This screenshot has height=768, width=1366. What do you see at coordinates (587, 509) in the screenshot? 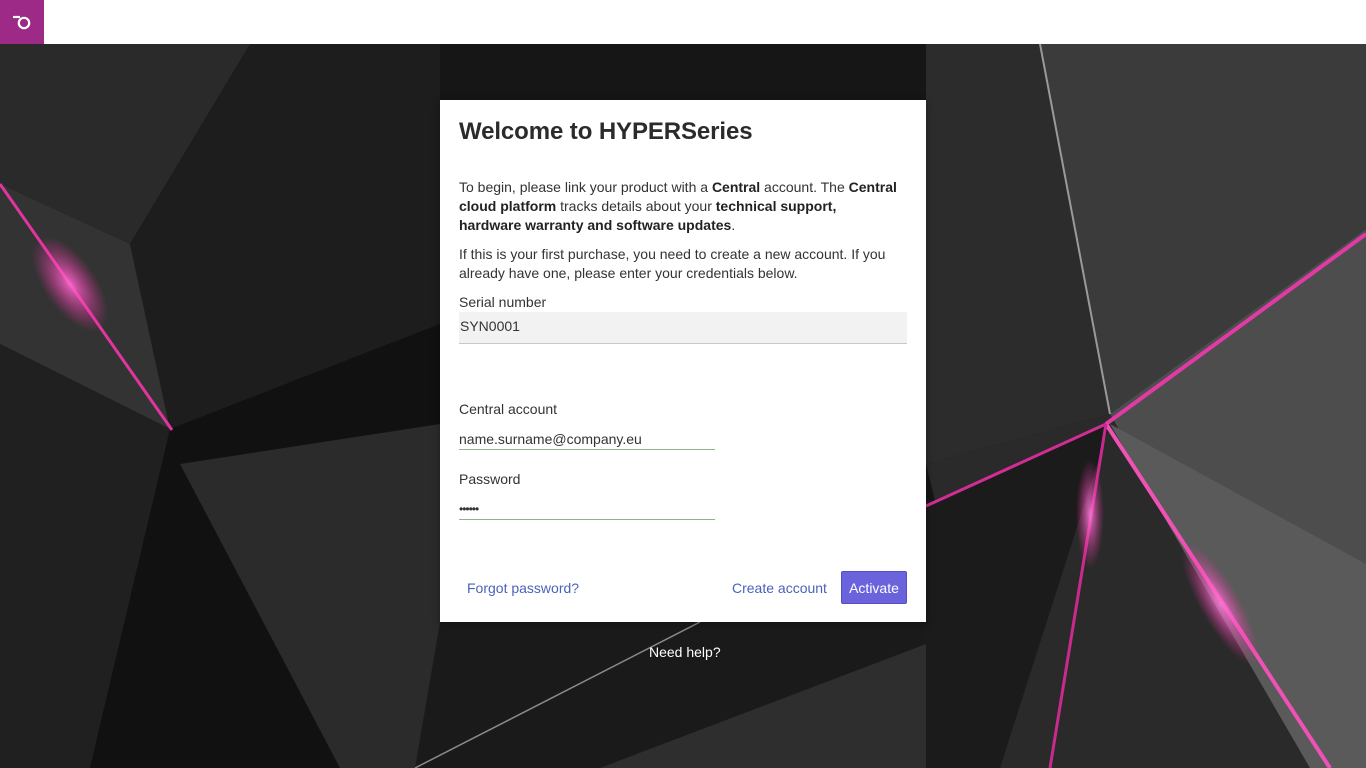
I see `password-input` at bounding box center [587, 509].